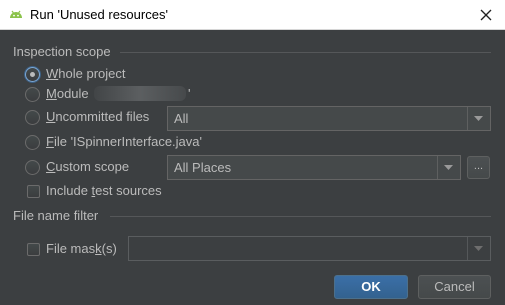  What do you see at coordinates (486, 15) in the screenshot?
I see `close-icon` at bounding box center [486, 15].